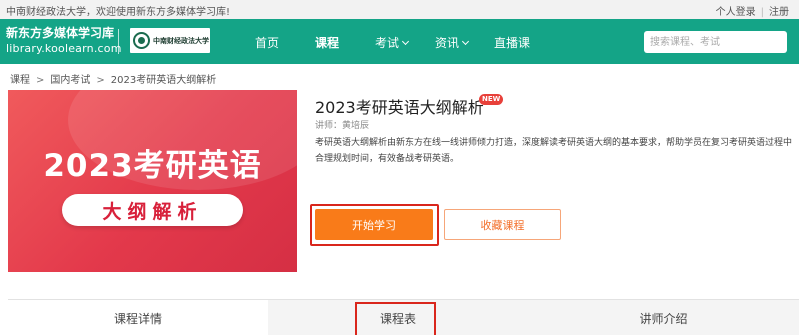 This screenshot has height=335, width=799. I want to click on university-seal-icon, so click(141, 40).